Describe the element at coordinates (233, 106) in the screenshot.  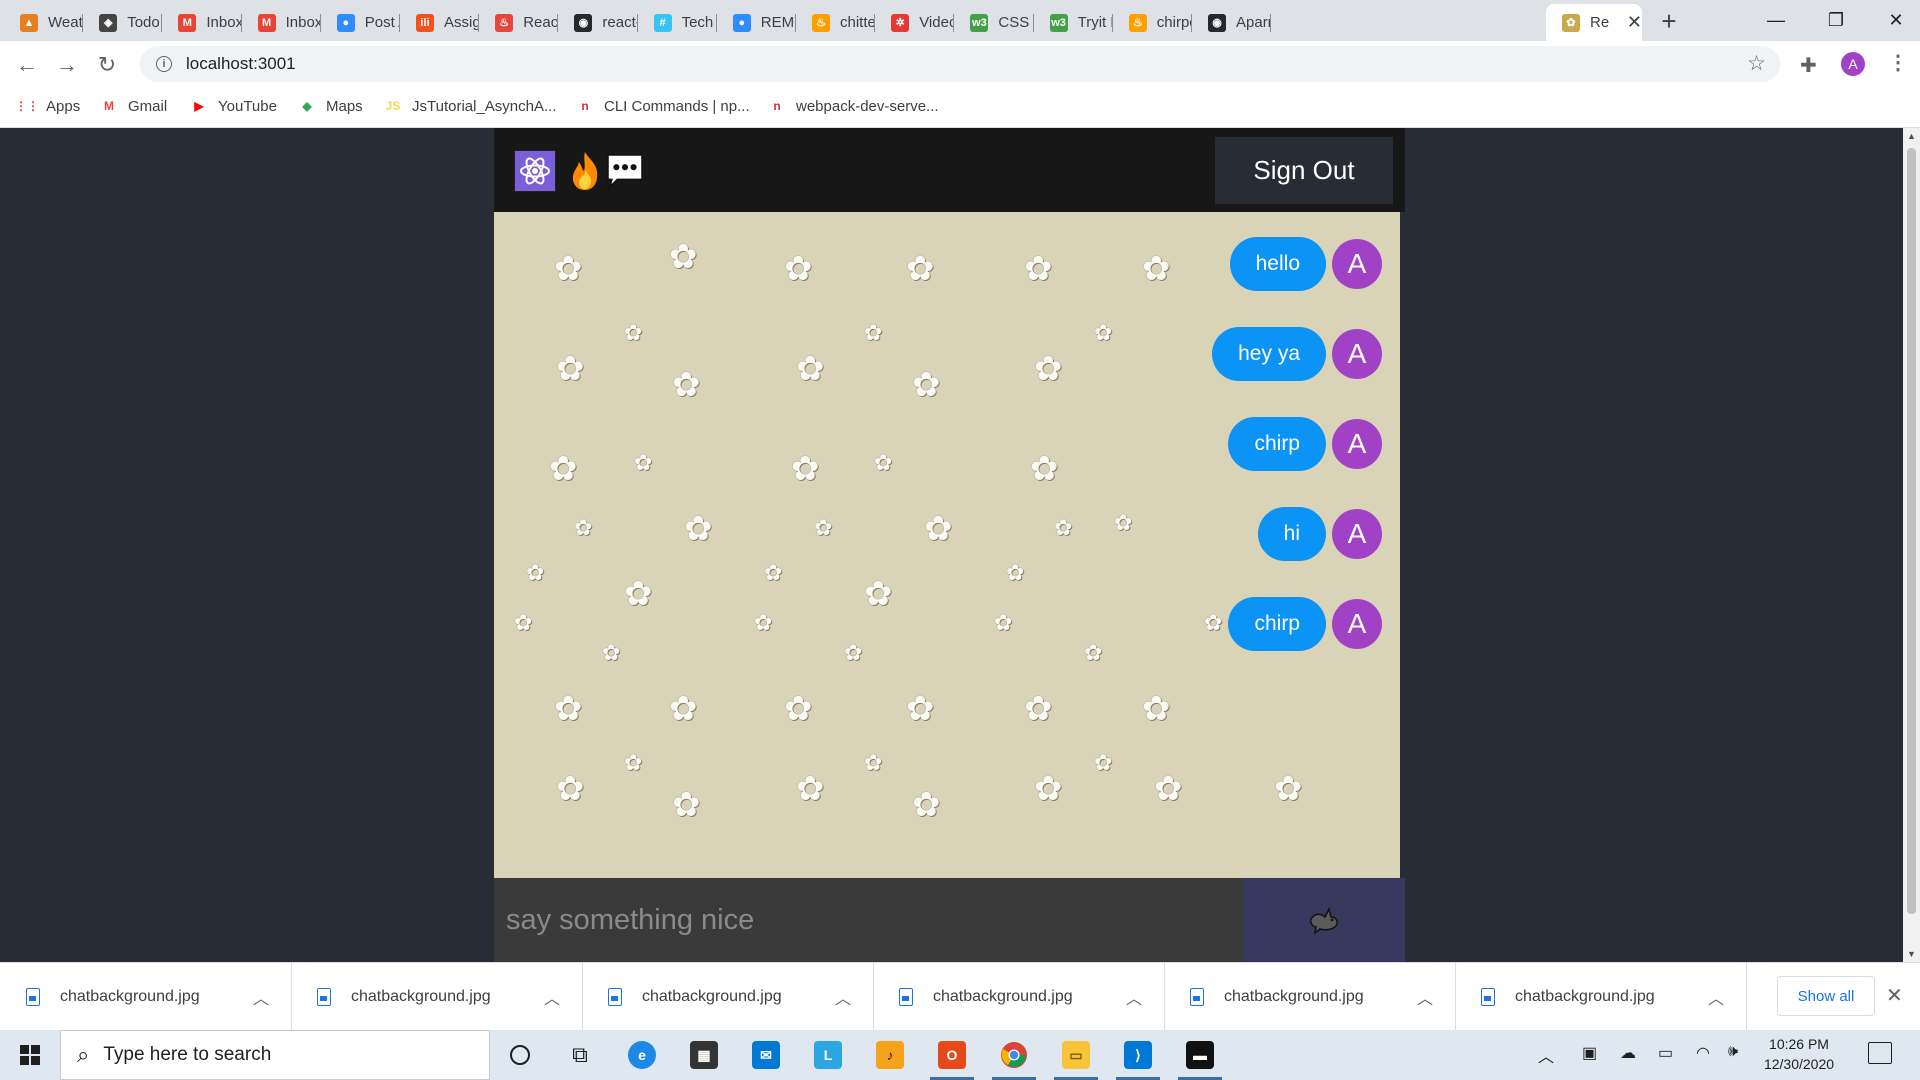
I see `bookmark-item: ▶ YouTube` at that location.